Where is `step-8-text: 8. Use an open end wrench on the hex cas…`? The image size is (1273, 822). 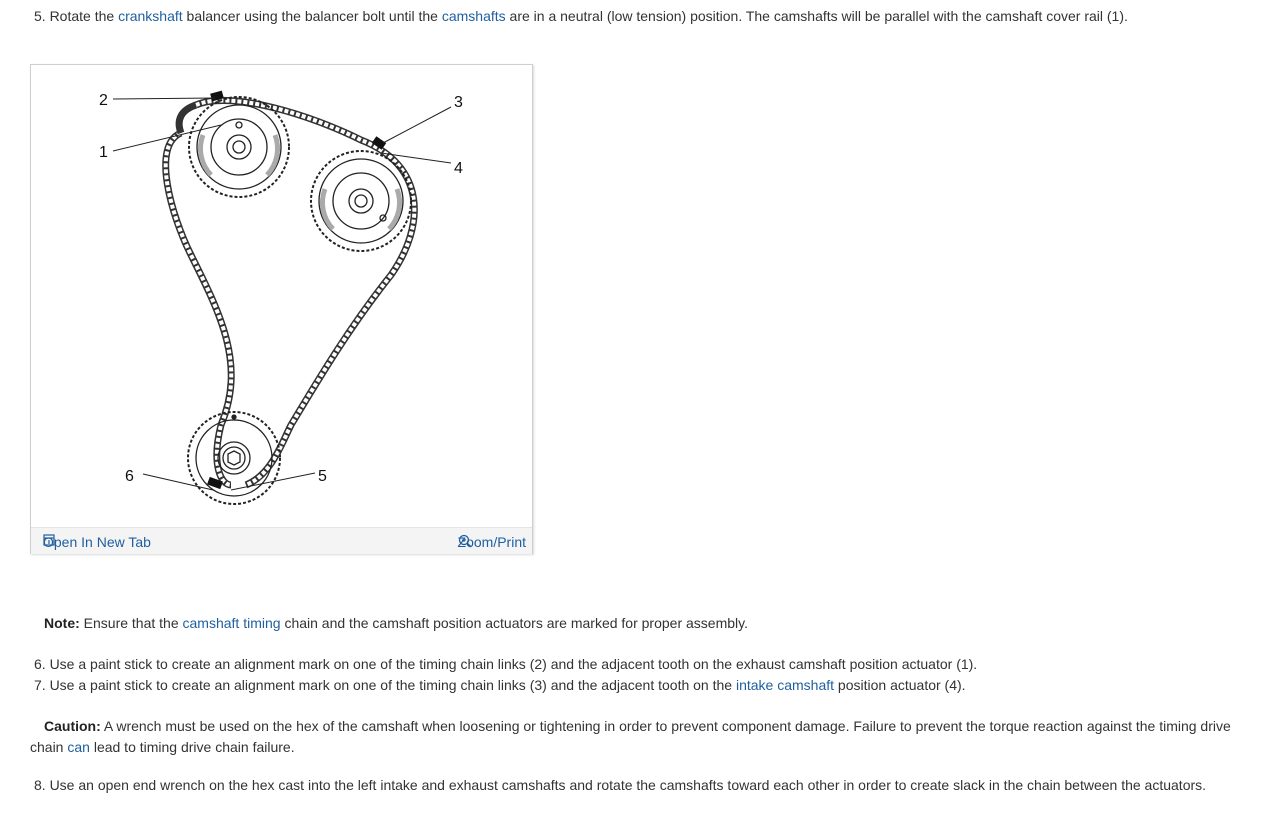 step-8-text: 8. Use an open end wrench on the hex cas… is located at coordinates (620, 785).